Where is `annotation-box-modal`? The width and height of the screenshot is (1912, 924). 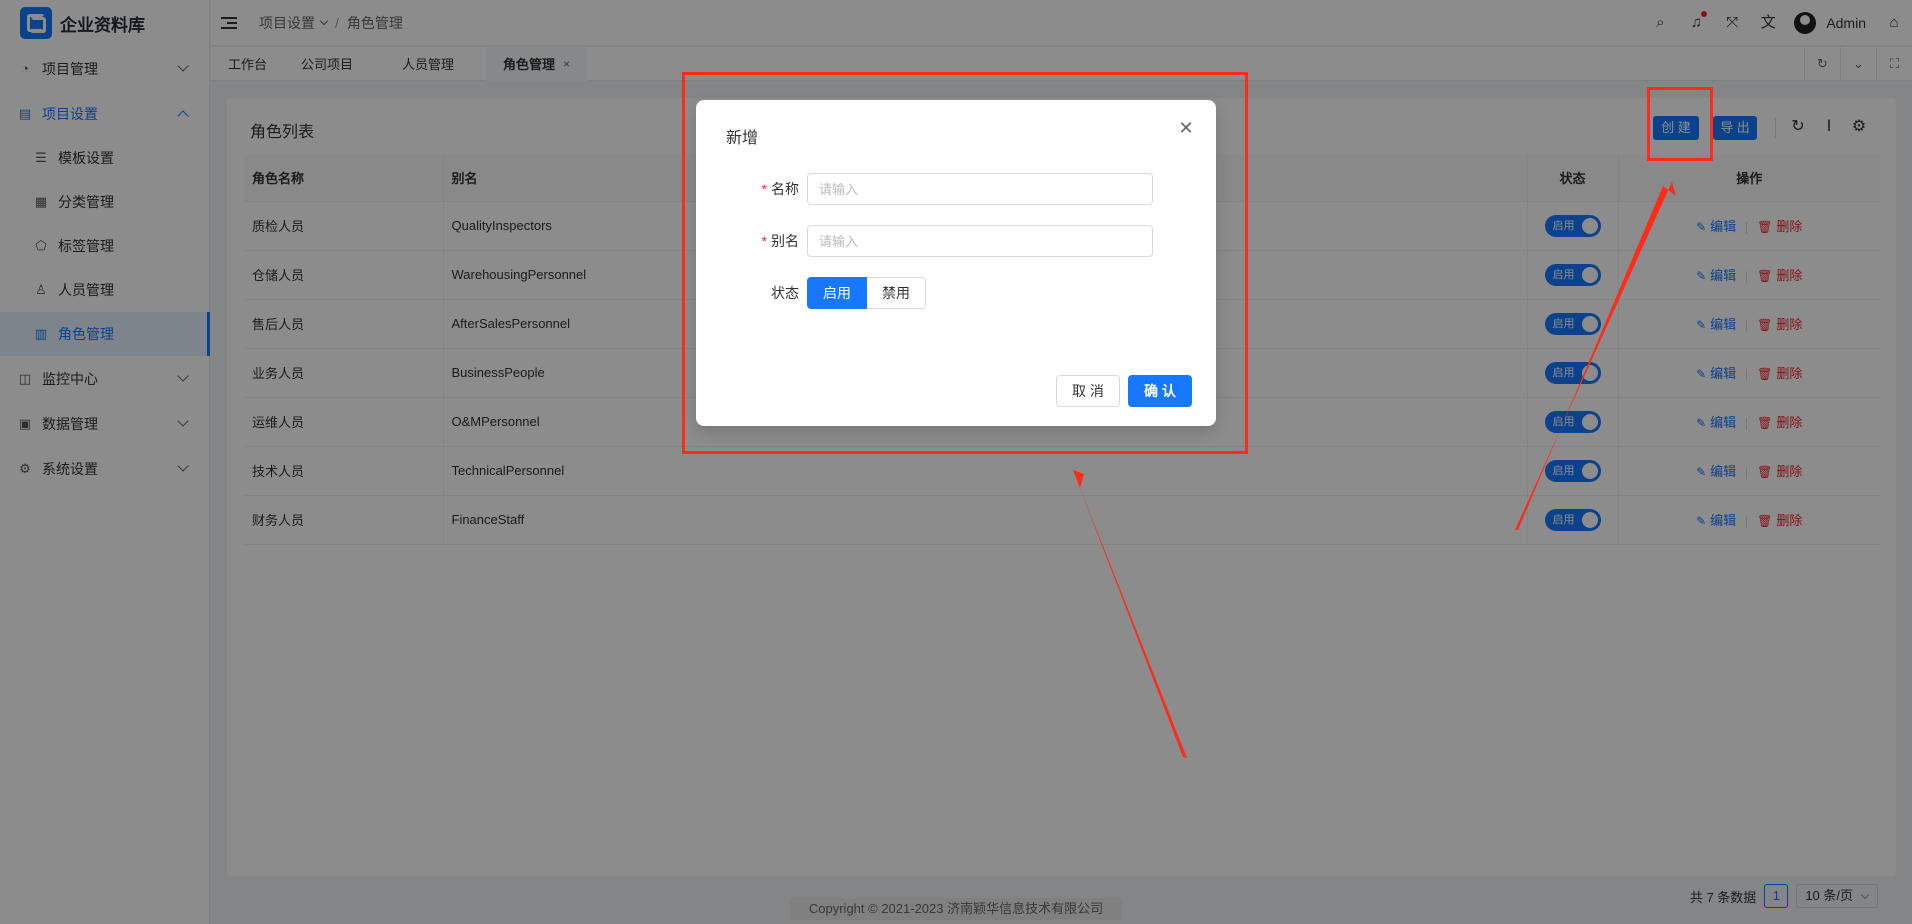 annotation-box-modal is located at coordinates (965, 263).